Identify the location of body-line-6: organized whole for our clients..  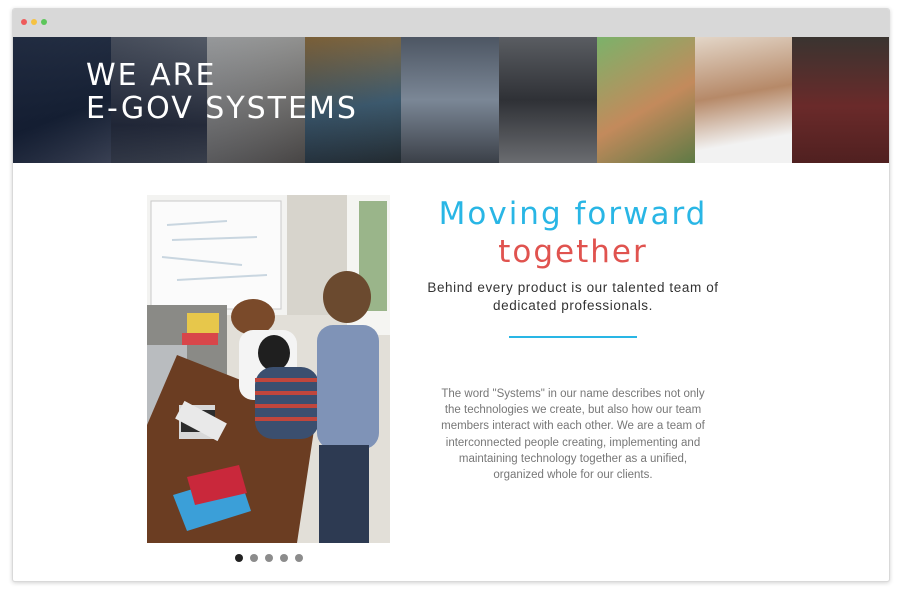
(573, 475).